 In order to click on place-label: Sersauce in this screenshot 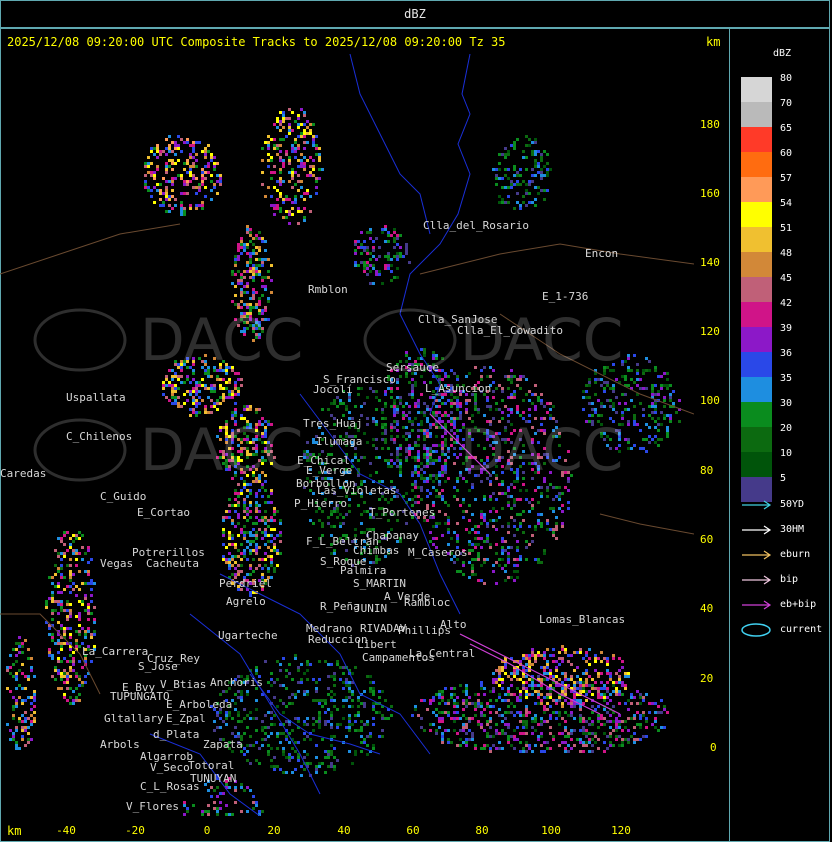, I will do `click(412, 367)`.